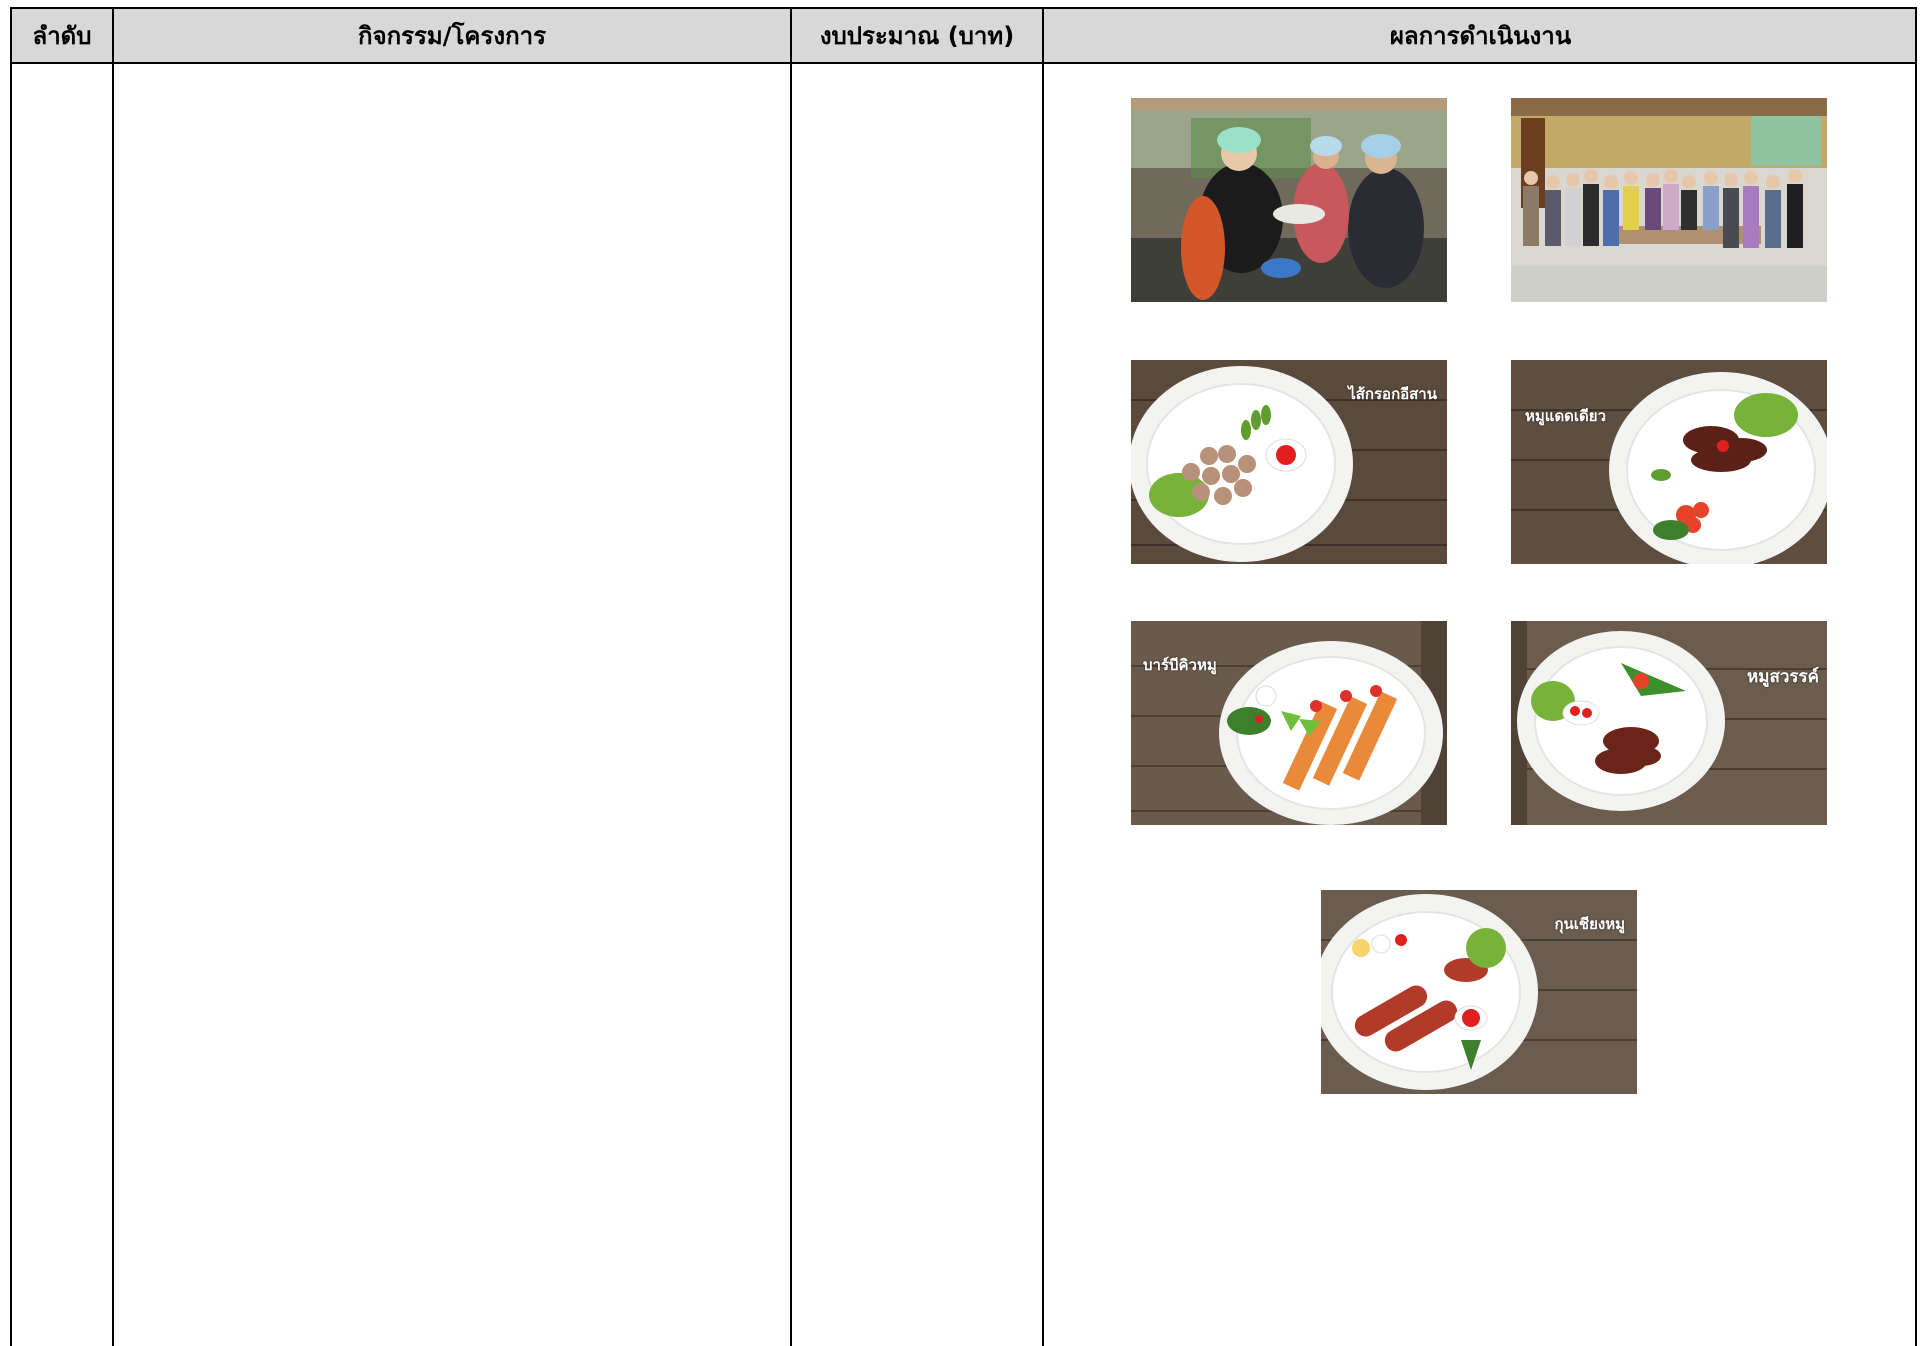 The image size is (1926, 1346). I want to click on group-photo, so click(1669, 200).